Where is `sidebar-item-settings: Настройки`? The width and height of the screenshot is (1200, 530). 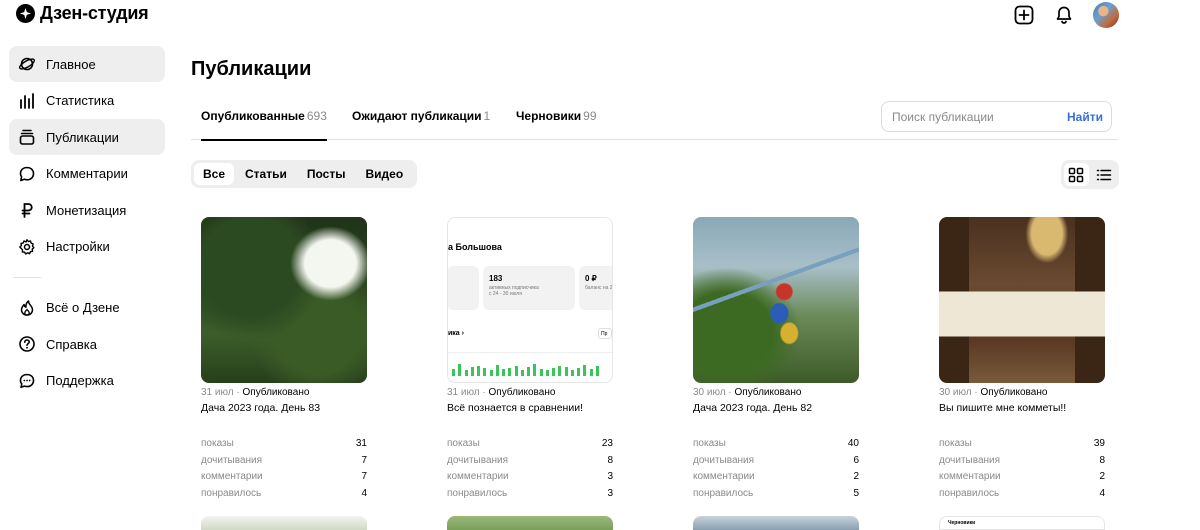
sidebar-item-settings: Настройки is located at coordinates (87, 247).